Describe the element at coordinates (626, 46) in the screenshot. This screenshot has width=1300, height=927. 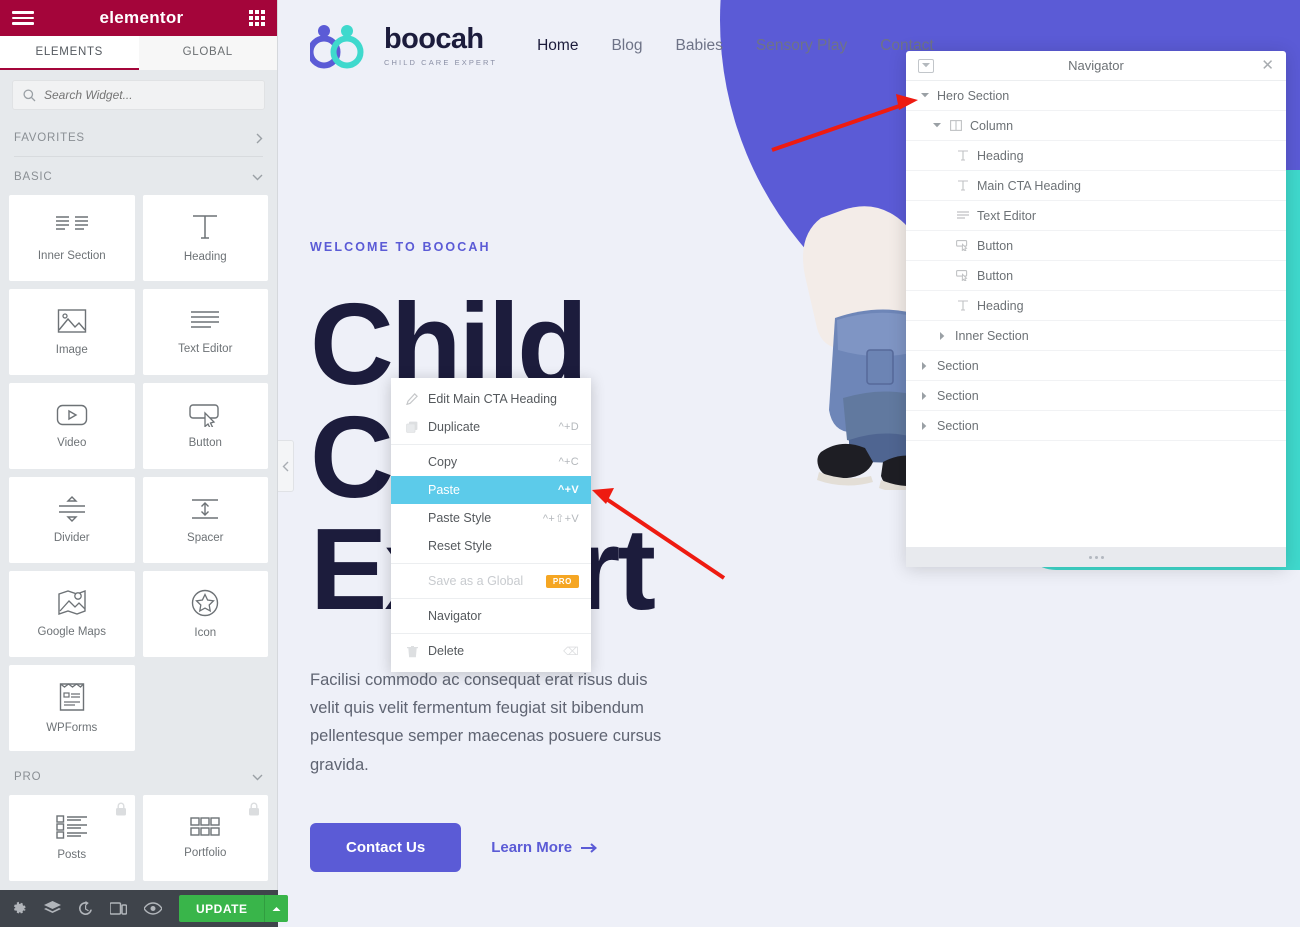
I see `nav-item-blog: Blog` at that location.